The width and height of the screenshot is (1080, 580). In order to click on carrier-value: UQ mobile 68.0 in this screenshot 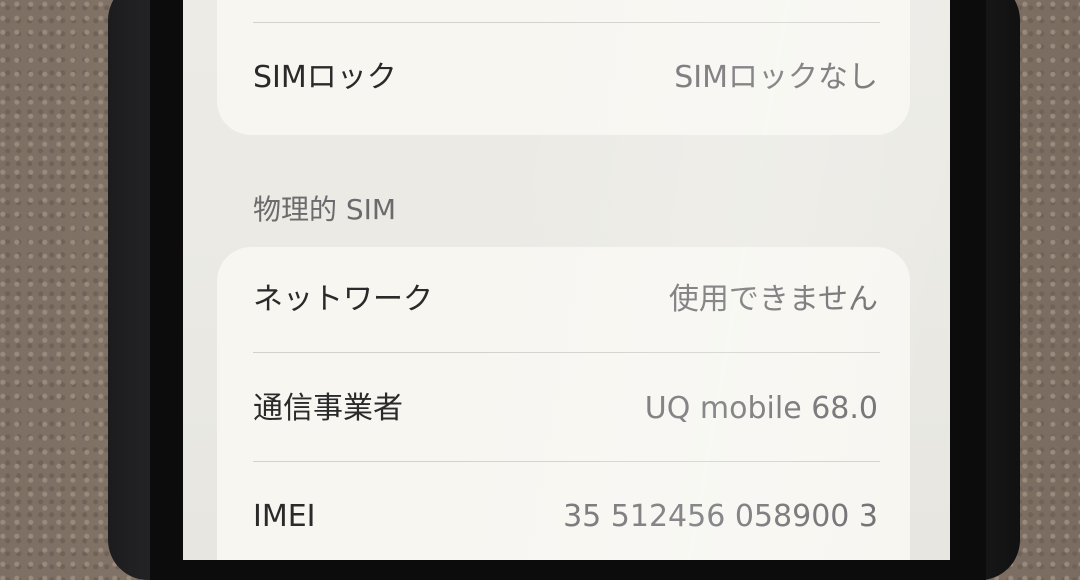, I will do `click(761, 408)`.